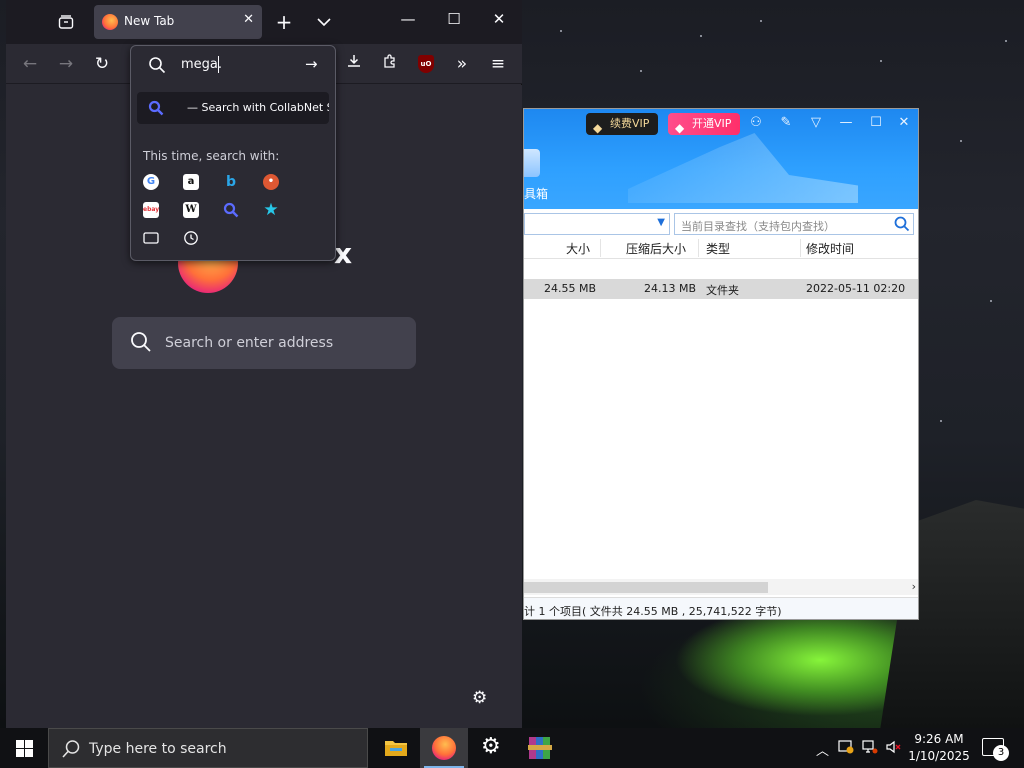  What do you see at coordinates (191, 238) in the screenshot?
I see `history-icon` at bounding box center [191, 238].